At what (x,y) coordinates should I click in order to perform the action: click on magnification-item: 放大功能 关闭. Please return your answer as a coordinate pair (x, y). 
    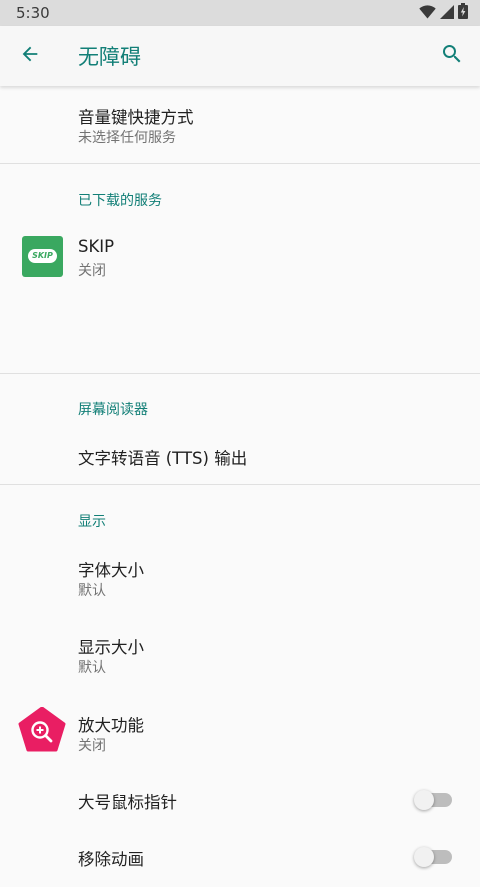
    Looking at the image, I should click on (240, 732).